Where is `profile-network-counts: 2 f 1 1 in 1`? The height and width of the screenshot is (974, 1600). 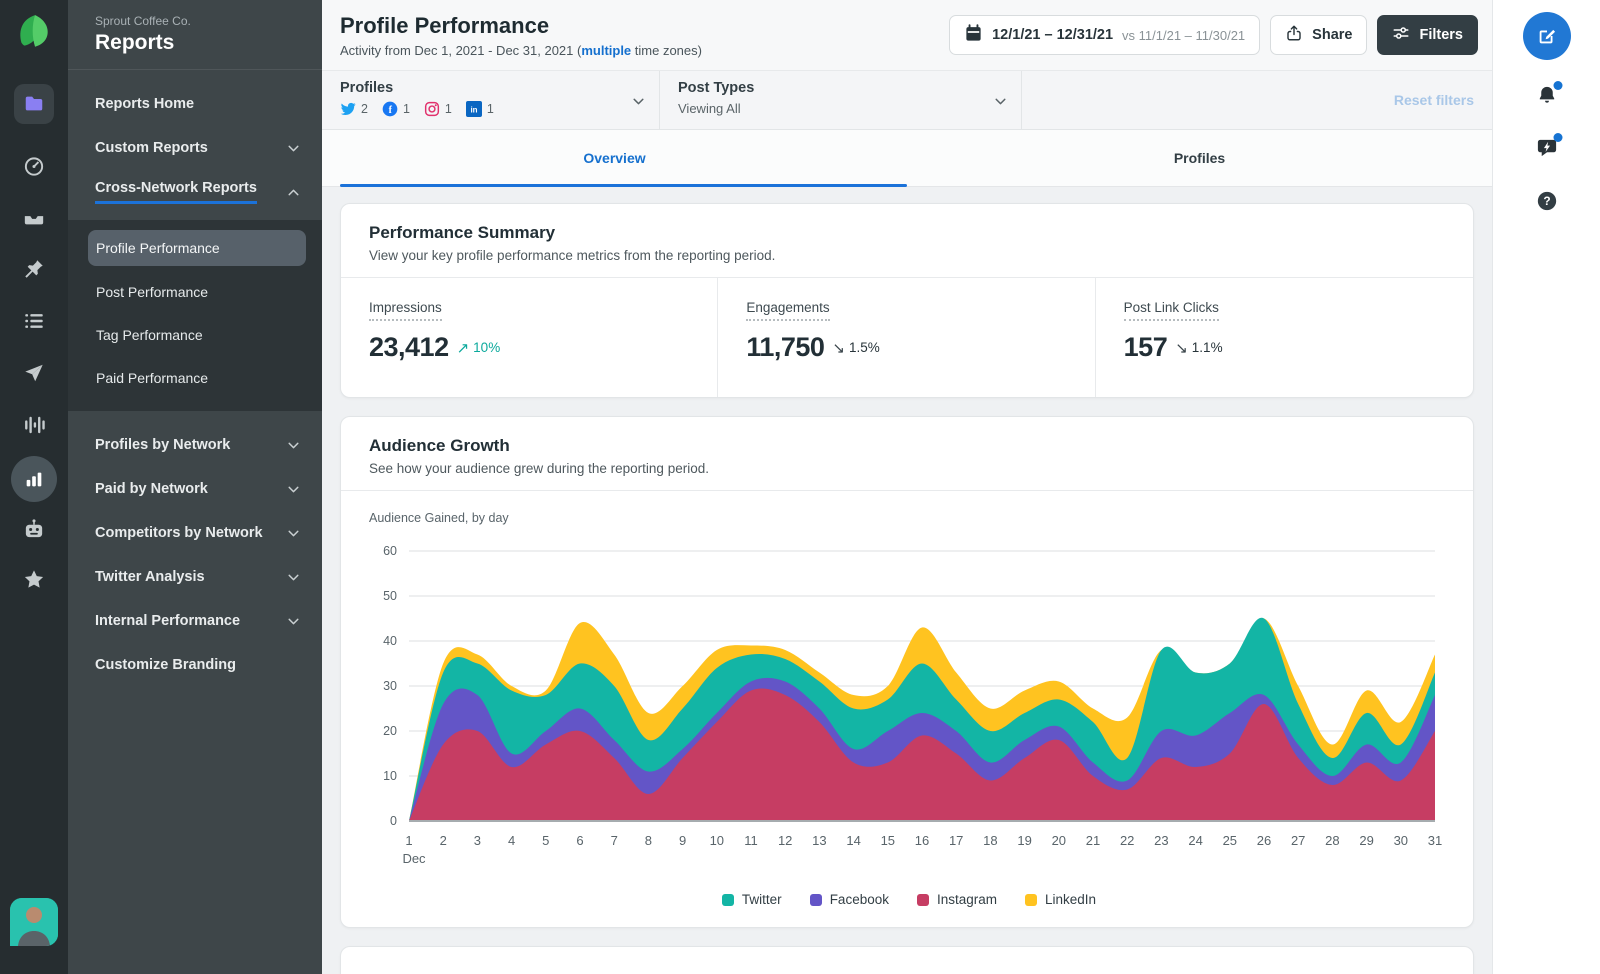 profile-network-counts: 2 f 1 1 in 1 is located at coordinates (491, 109).